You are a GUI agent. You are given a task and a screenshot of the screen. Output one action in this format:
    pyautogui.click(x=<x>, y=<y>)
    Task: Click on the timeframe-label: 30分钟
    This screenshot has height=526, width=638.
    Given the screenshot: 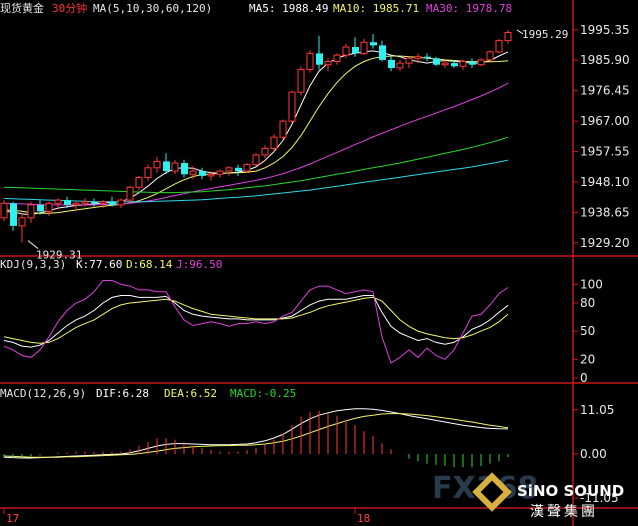 What is the action you would take?
    pyautogui.click(x=69, y=8)
    